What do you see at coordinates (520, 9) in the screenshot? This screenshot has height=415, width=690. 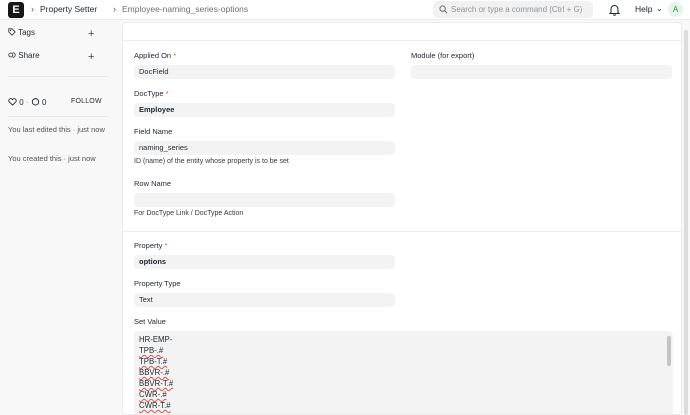 I see `search-input` at bounding box center [520, 9].